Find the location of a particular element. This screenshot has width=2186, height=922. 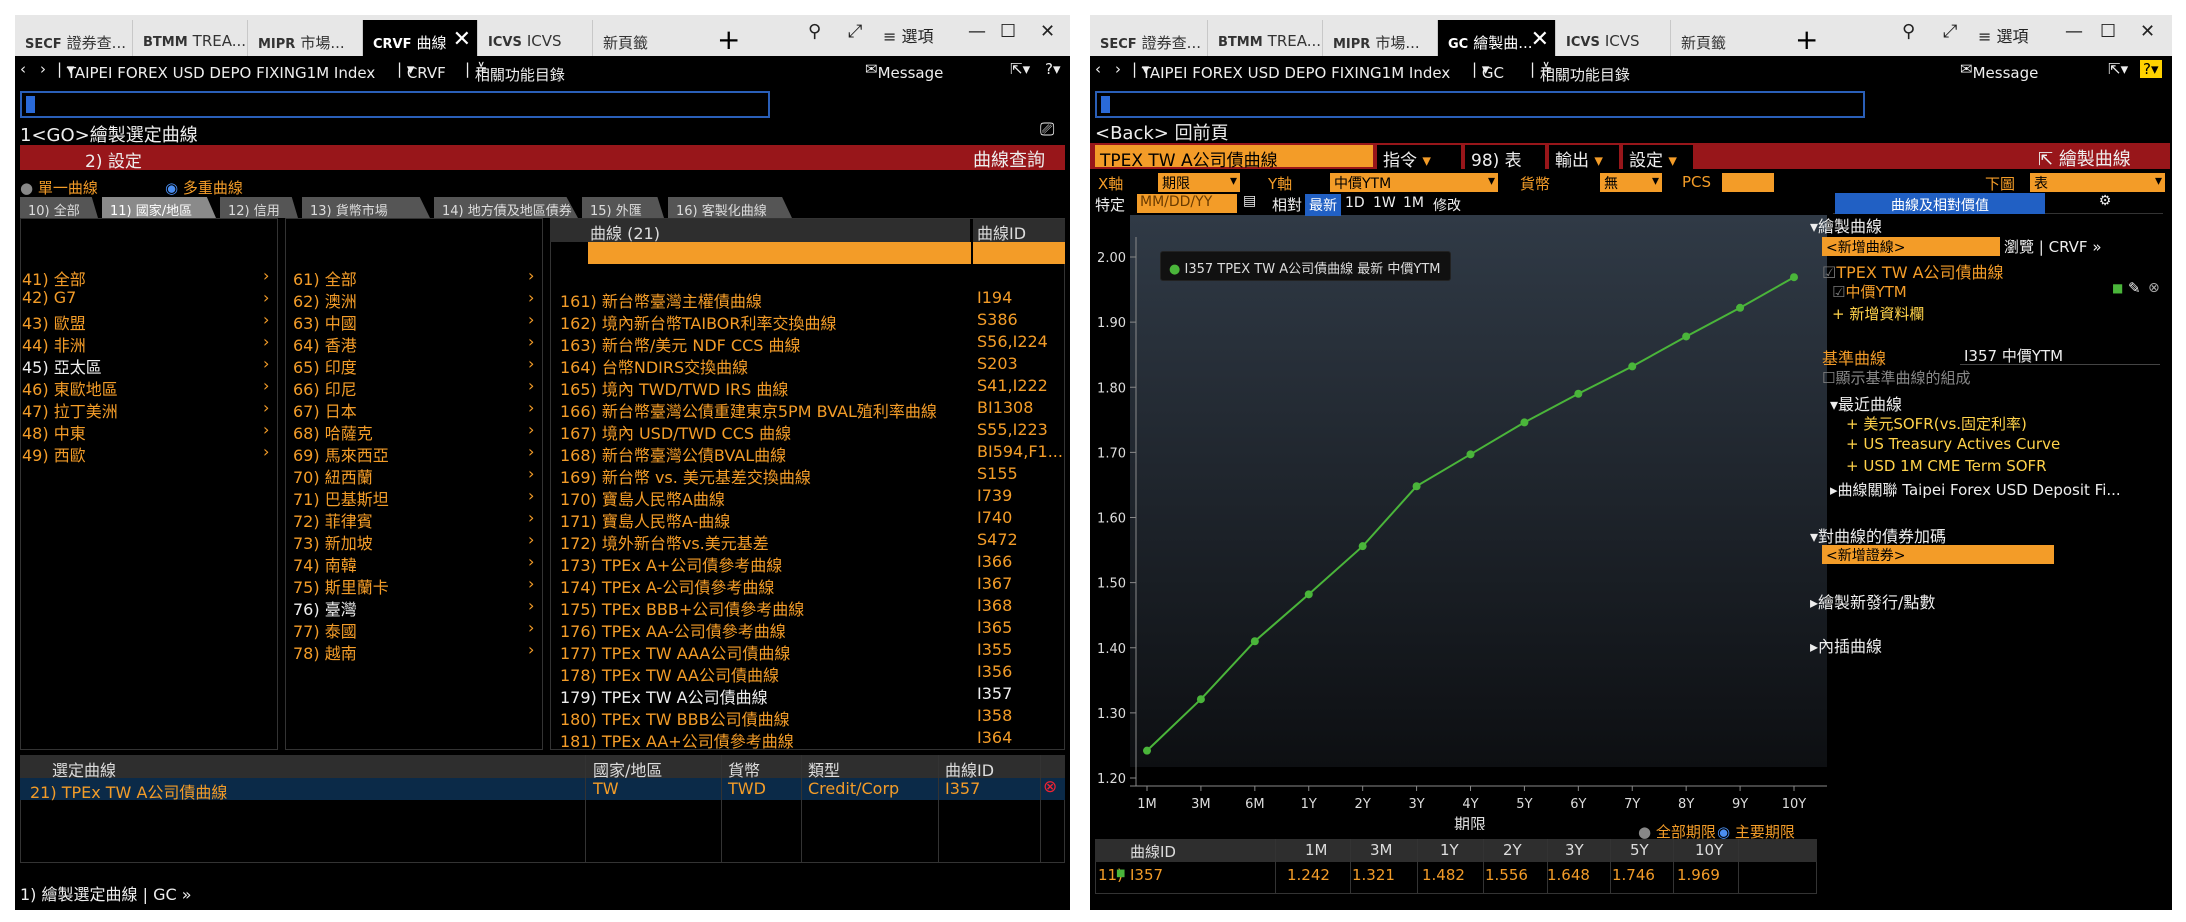

plot-curve-button: ⇱ 繪製曲線 is located at coordinates (2084, 158).